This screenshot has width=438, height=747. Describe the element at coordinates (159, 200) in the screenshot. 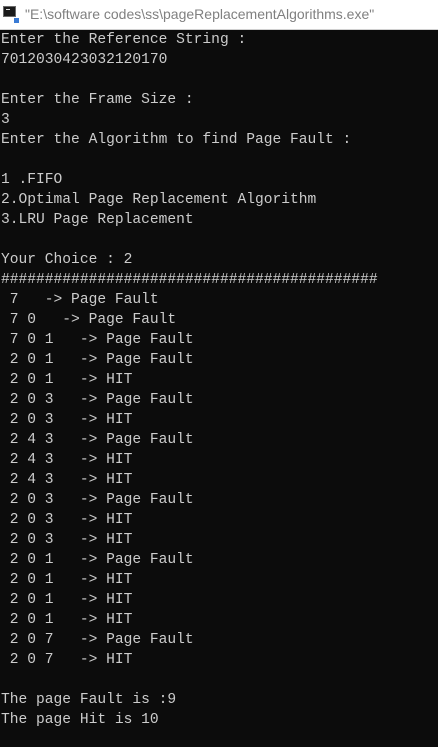

I see `console-line: 2.Optimal Page Replacement Algorithm` at that location.